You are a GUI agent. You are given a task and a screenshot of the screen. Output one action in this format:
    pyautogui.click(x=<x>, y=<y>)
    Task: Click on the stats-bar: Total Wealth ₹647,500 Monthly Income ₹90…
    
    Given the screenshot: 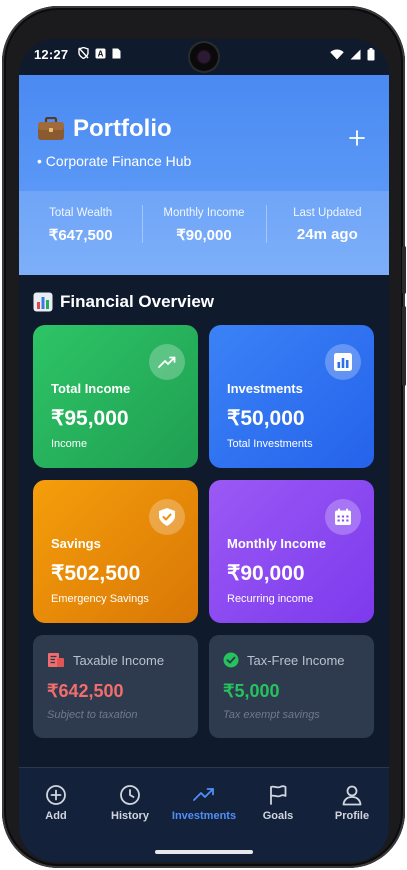 What is the action you would take?
    pyautogui.click(x=204, y=233)
    